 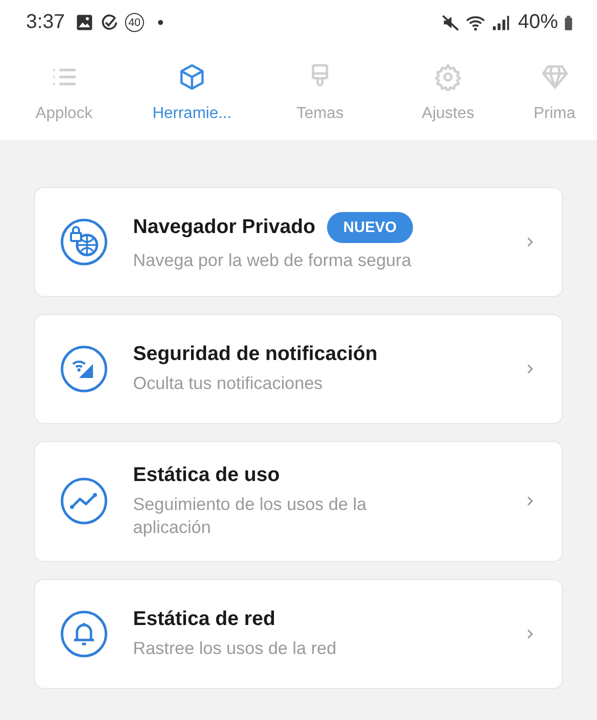 What do you see at coordinates (228, 383) in the screenshot?
I see `tool-description: Oculta tus notificaciones` at bounding box center [228, 383].